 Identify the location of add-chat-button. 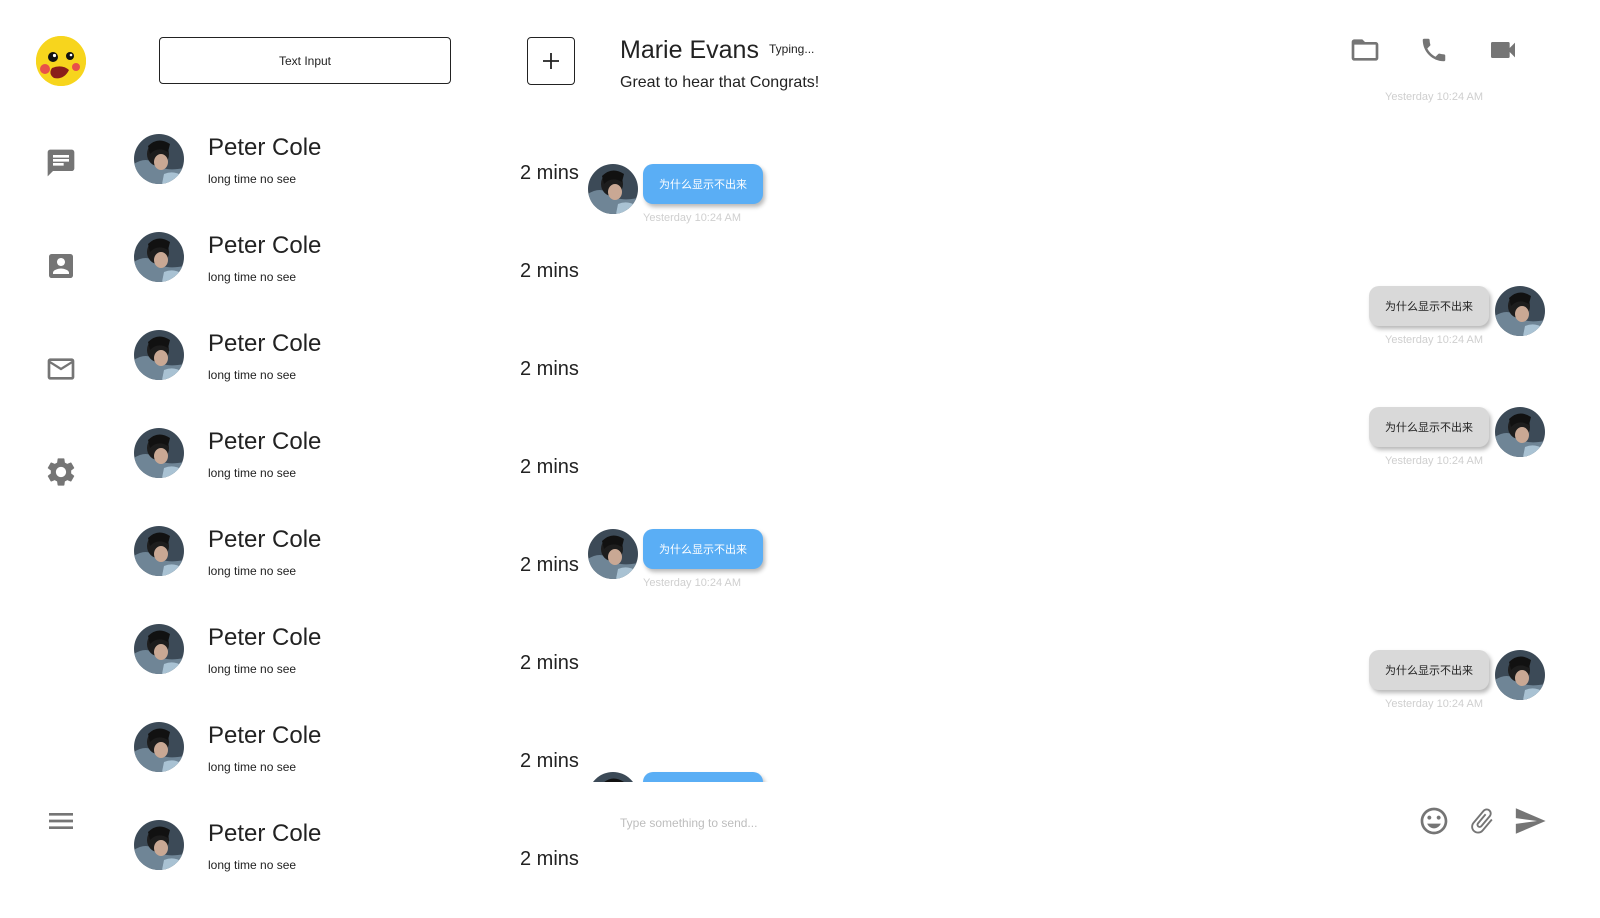
(551, 61).